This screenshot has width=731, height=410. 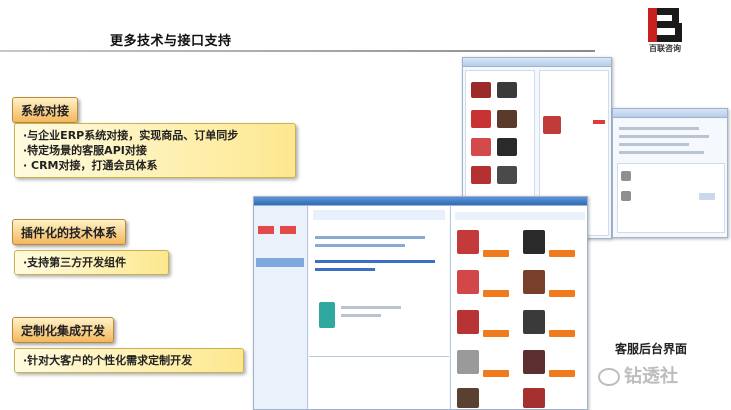 I want to click on chat-conversation-panel, so click(x=379, y=307).